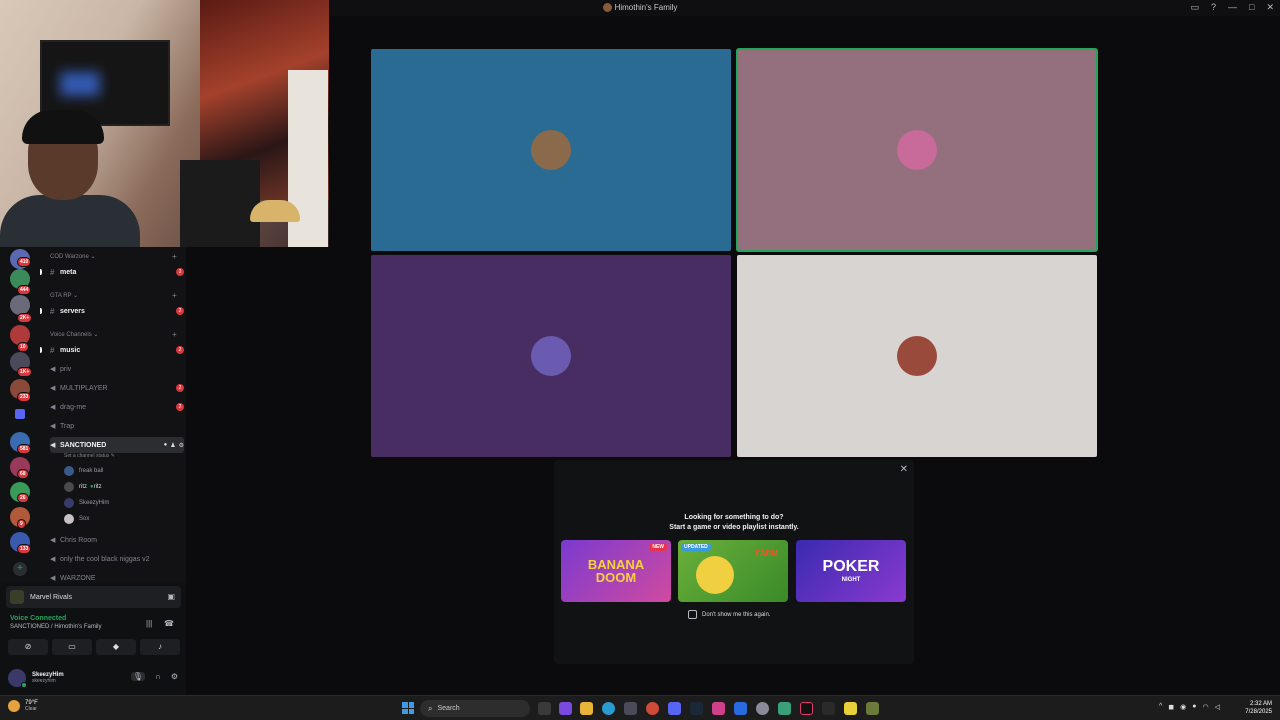 The height and width of the screenshot is (720, 1280). What do you see at coordinates (24, 290) in the screenshot?
I see `mention-badge: 444` at bounding box center [24, 290].